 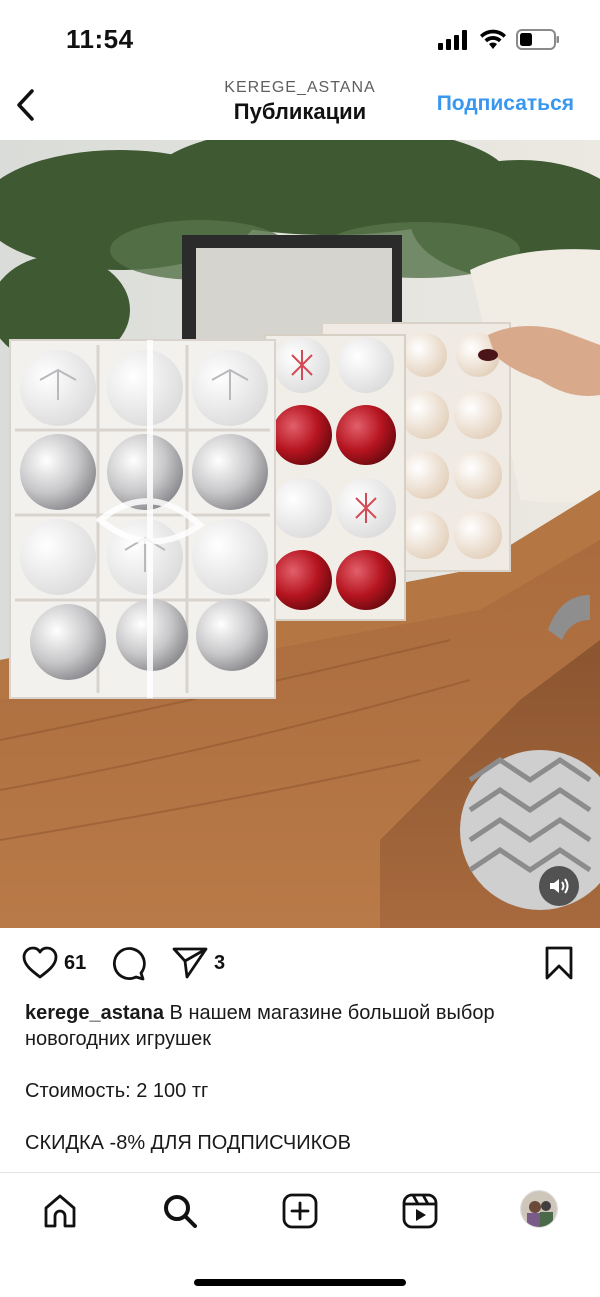 I want to click on header-title-group: KEREGE_ASTANA Публикации, so click(x=300, y=102).